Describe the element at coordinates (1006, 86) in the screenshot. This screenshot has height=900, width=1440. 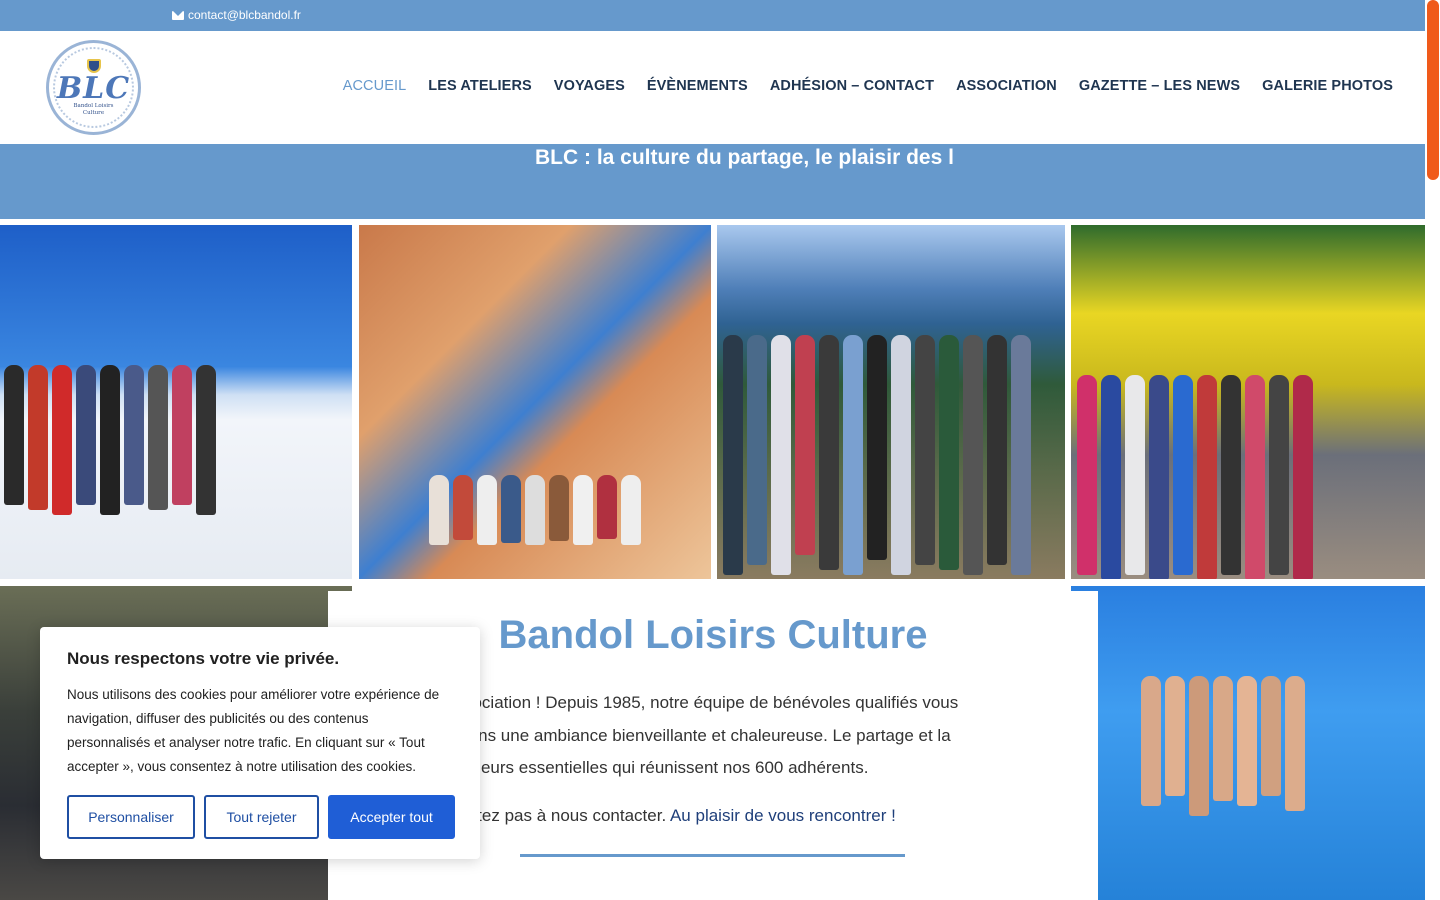
I see `nav-item-association: ASSOCIATION` at that location.